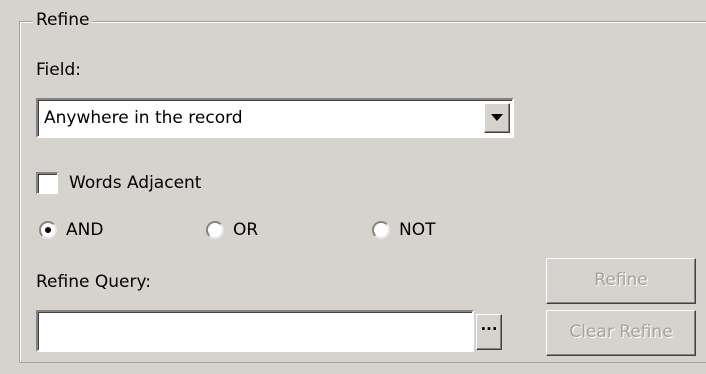 The height and width of the screenshot is (374, 706). I want to click on field-select: Anywhere in the record, so click(275, 118).